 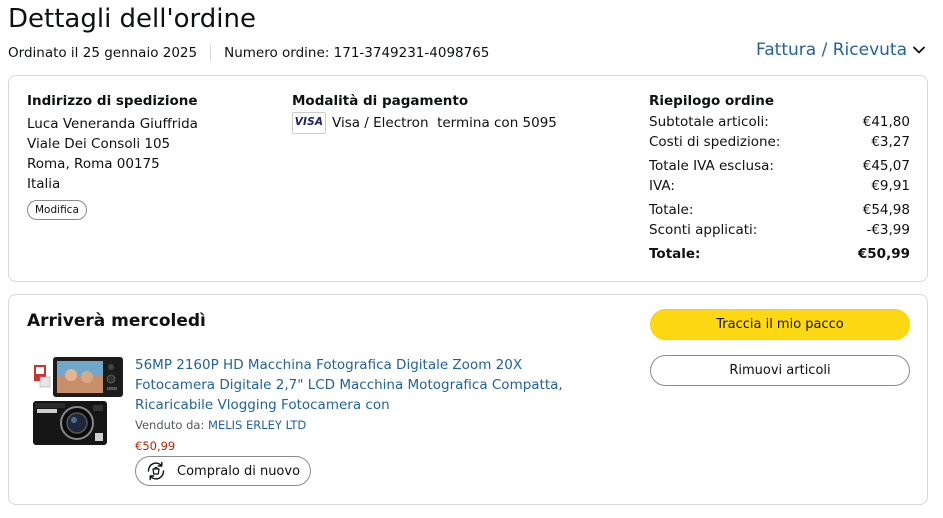 What do you see at coordinates (888, 230) in the screenshot?
I see `summary-value: -€3,99` at bounding box center [888, 230].